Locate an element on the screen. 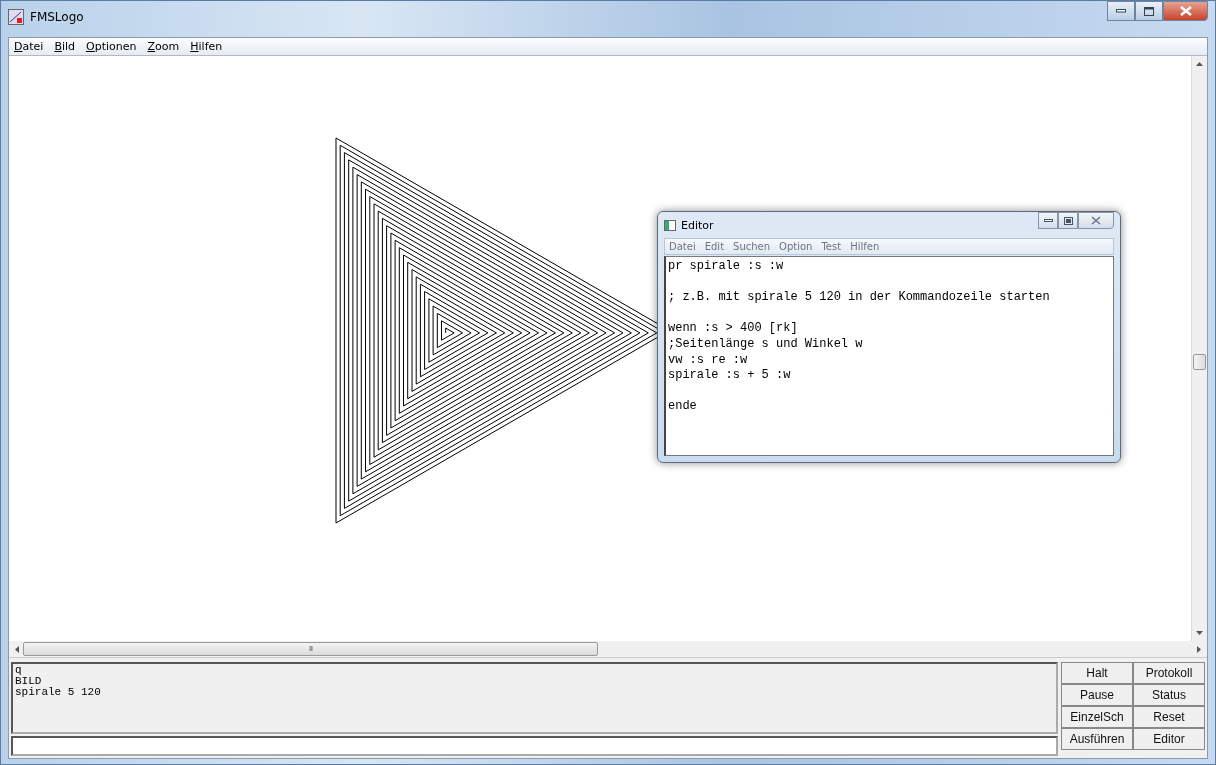  scroll-up-icon is located at coordinates (1199, 64).